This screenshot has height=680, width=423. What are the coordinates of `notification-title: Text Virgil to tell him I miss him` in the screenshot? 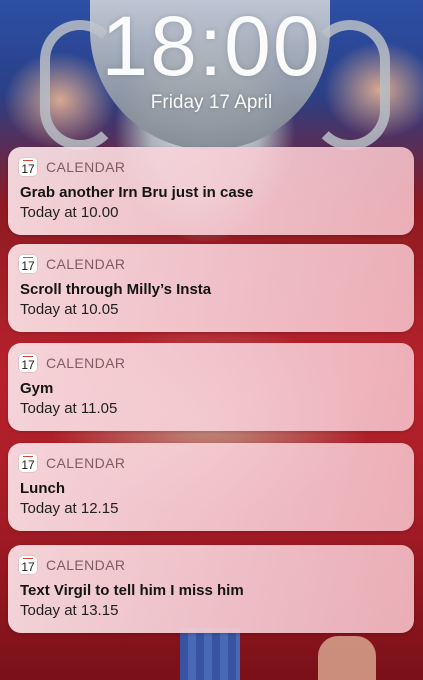 It's located at (132, 590).